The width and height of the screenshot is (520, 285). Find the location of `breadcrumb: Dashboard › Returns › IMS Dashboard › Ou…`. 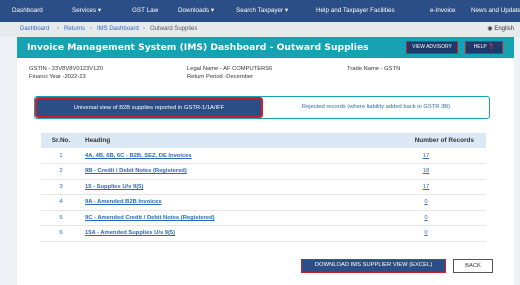

breadcrumb: Dashboard › Returns › IMS Dashboard › Ou… is located at coordinates (260, 29).